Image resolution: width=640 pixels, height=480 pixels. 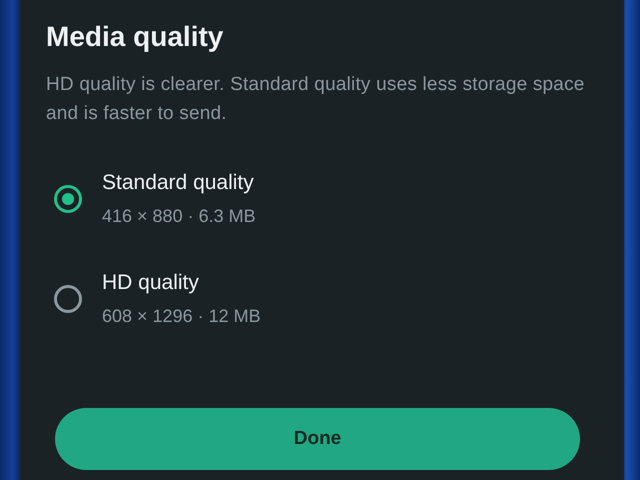 What do you see at coordinates (317, 439) in the screenshot?
I see `done-button: Done` at bounding box center [317, 439].